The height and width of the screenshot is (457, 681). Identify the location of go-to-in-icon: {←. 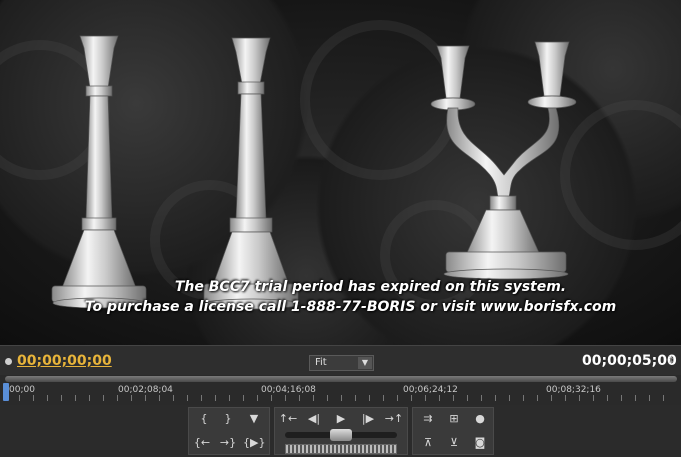
(202, 443).